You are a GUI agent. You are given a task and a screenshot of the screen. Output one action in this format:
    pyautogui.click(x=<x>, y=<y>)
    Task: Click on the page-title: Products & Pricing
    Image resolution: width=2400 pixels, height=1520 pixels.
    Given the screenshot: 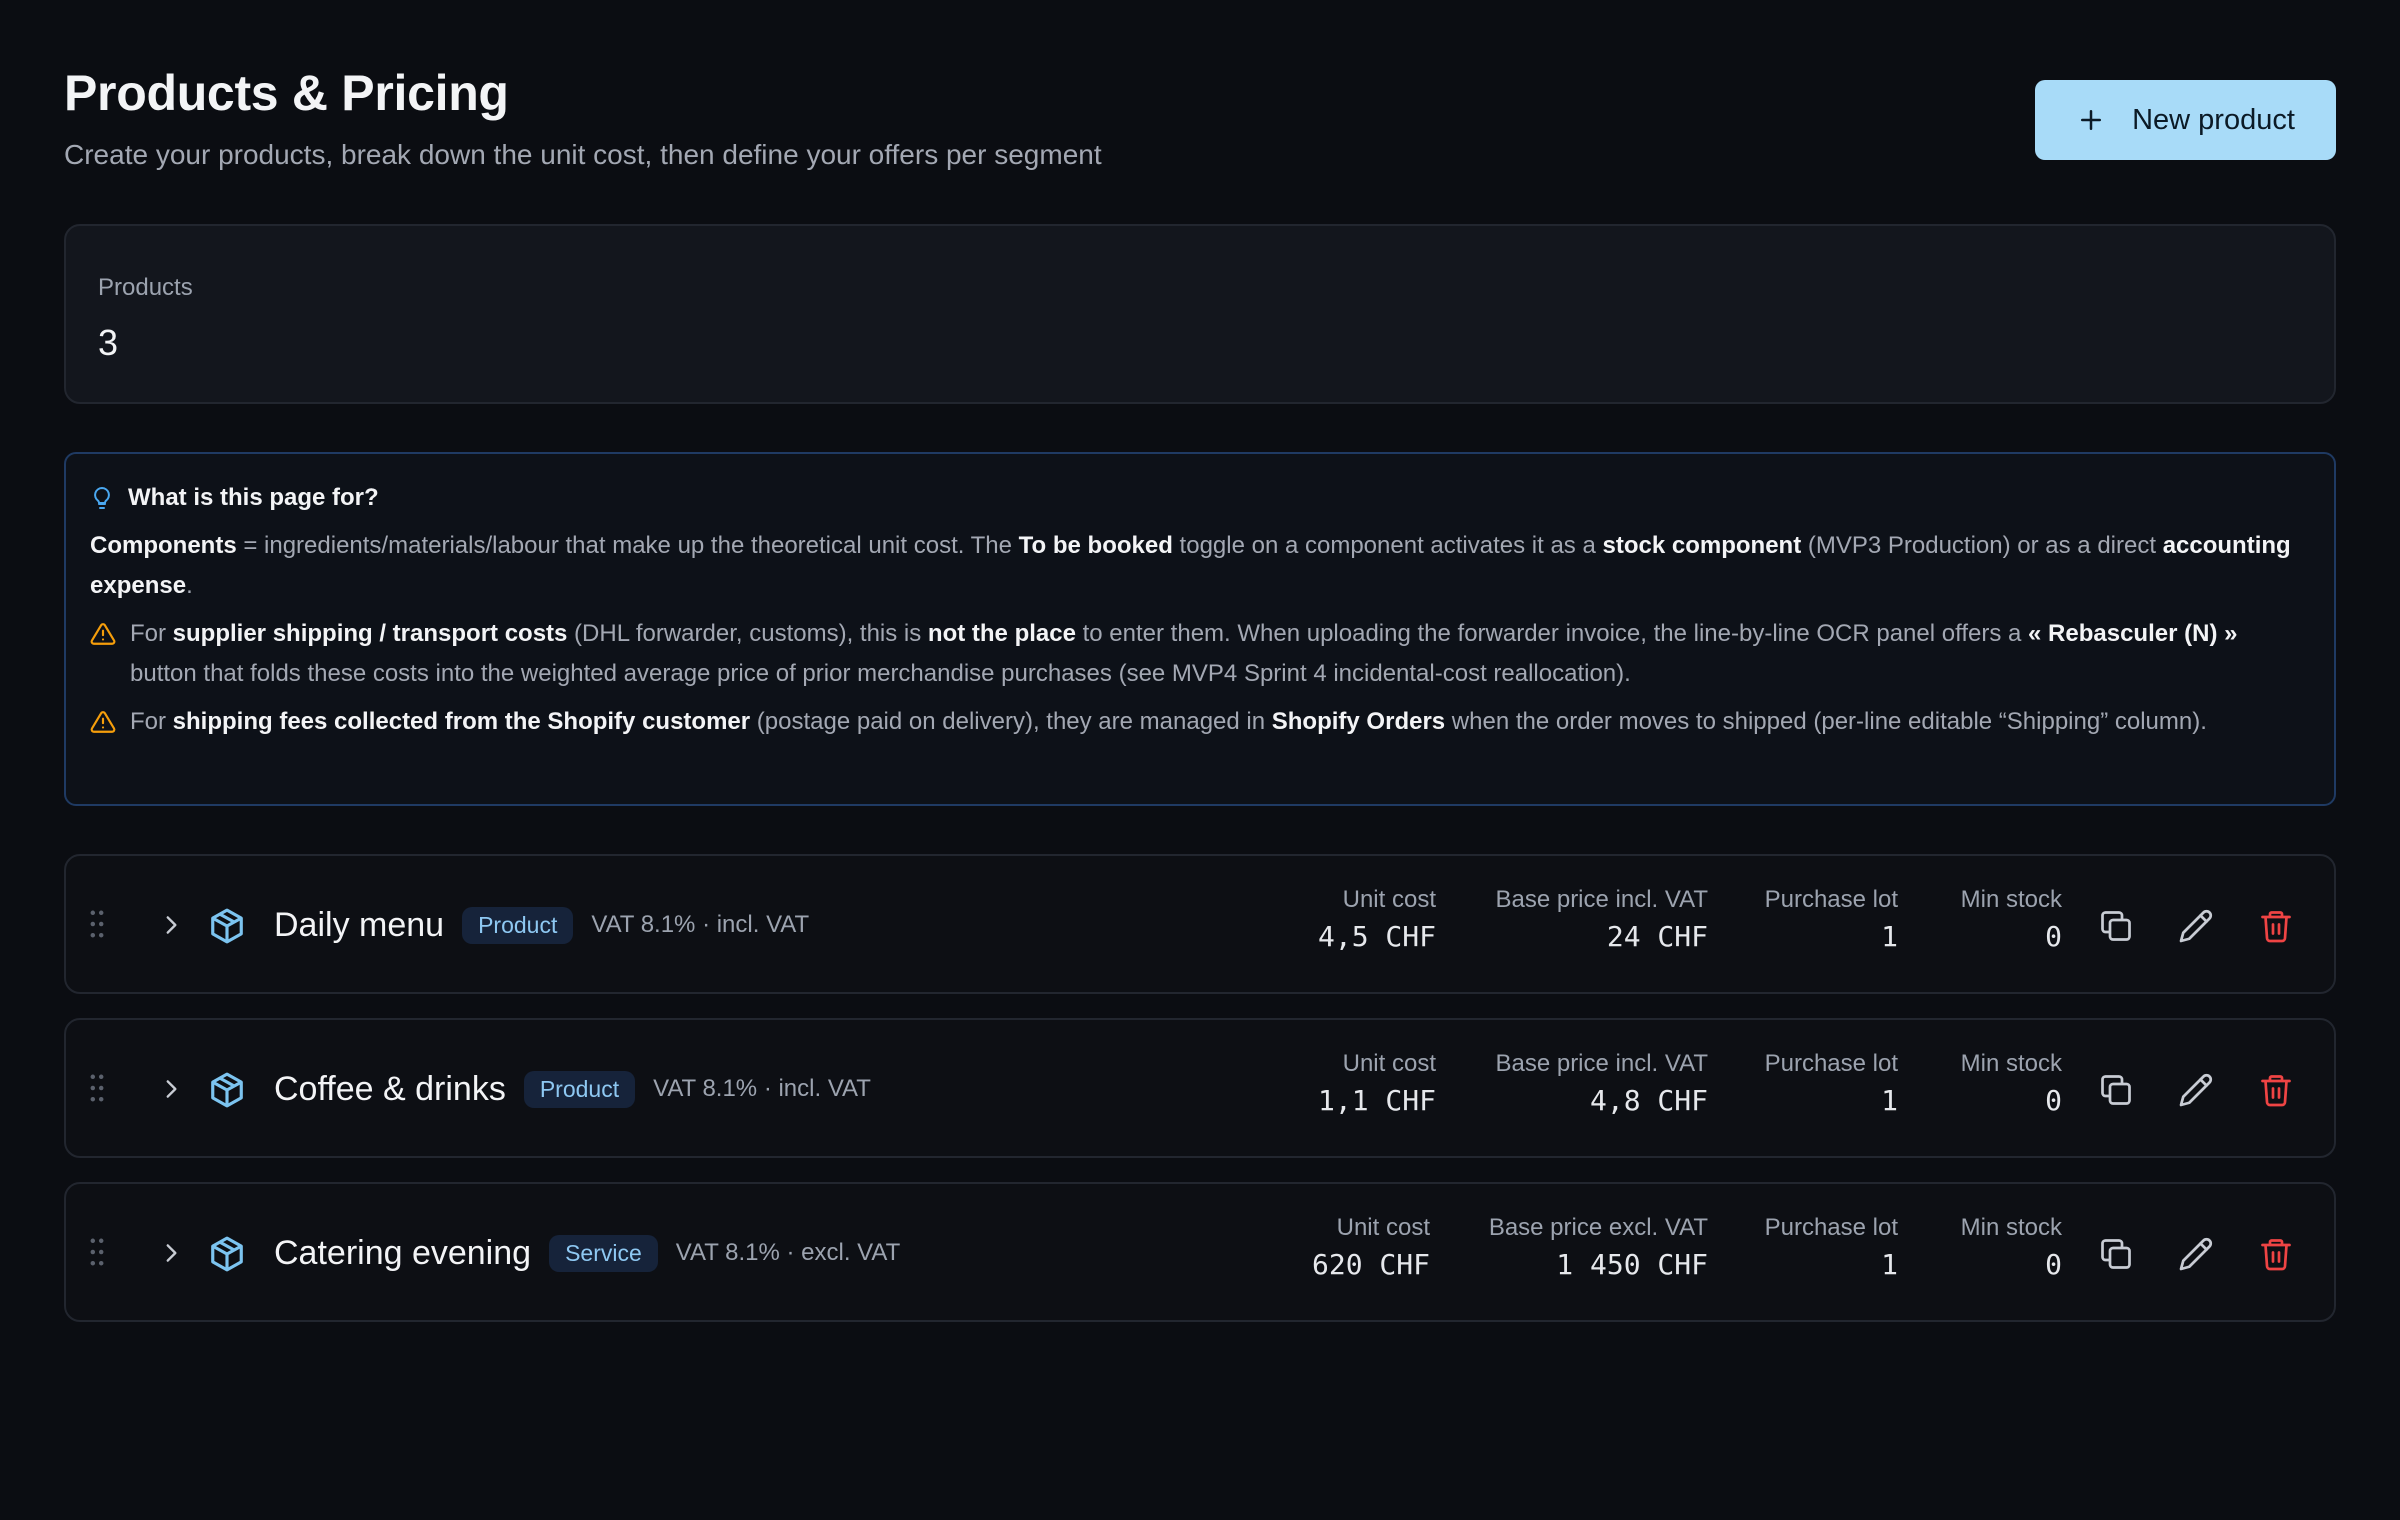 What is the action you would take?
    pyautogui.click(x=286, y=93)
    